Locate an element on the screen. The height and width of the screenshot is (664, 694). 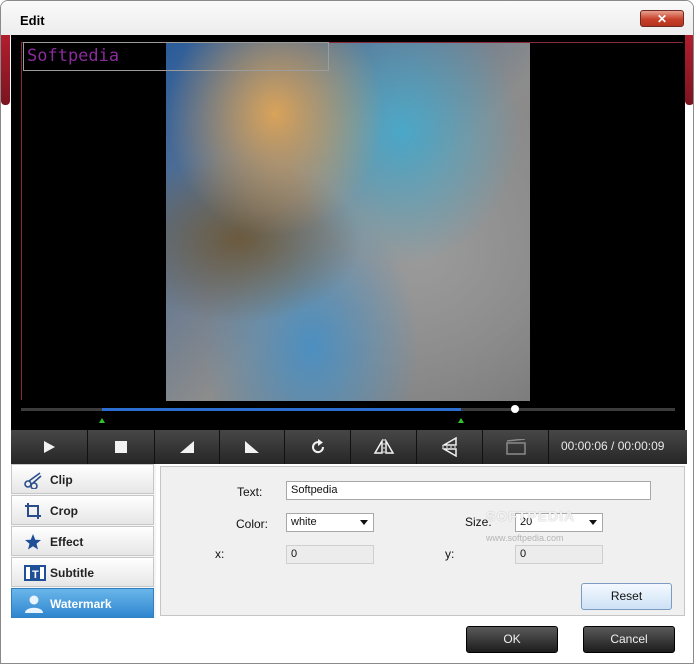
crop-frame-button is located at coordinates (516, 447).